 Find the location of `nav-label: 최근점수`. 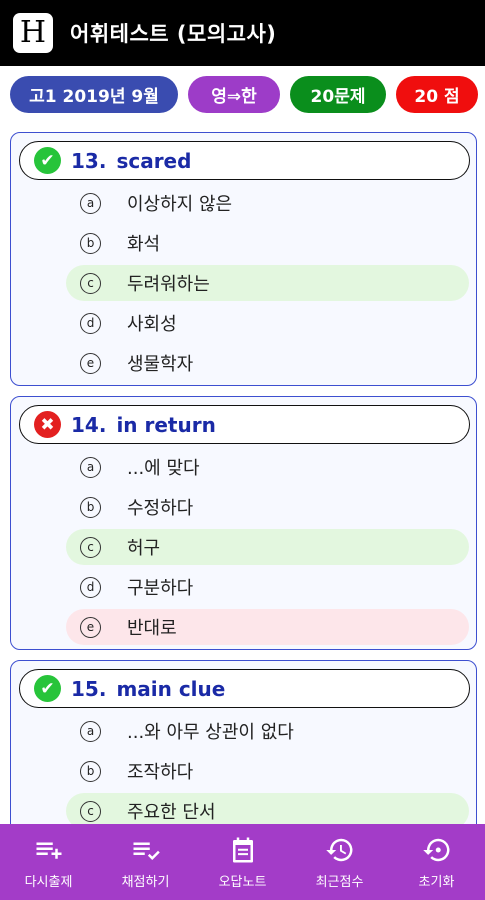

nav-label: 최근점수 is located at coordinates (339, 882).